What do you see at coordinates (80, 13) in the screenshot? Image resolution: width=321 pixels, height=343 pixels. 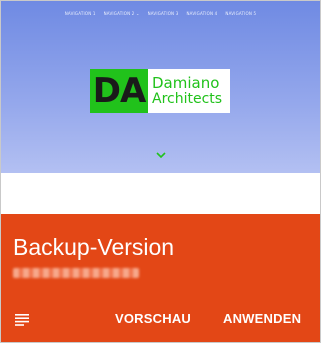 I see `nav-item-1: NAVIGATION 1` at bounding box center [80, 13].